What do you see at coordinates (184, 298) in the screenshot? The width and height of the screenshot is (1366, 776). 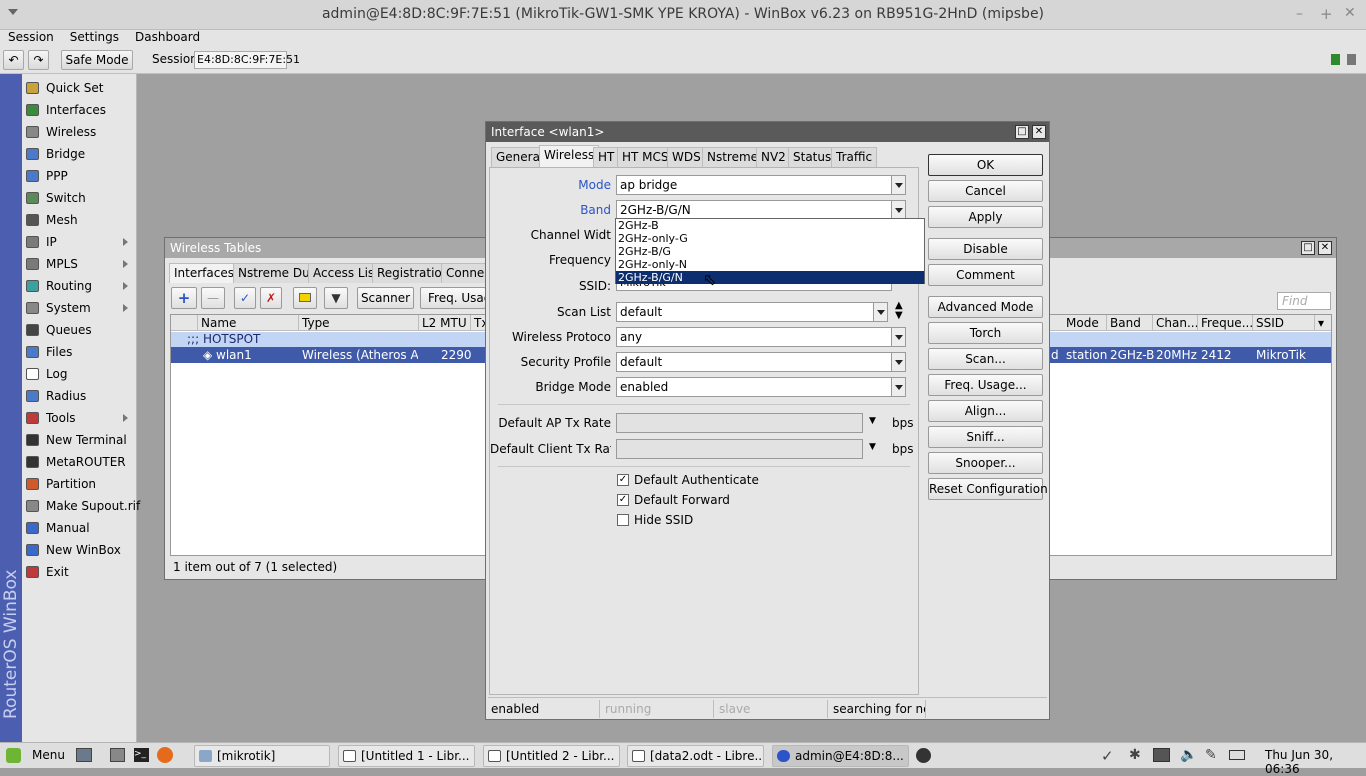 I see `add-button: +` at bounding box center [184, 298].